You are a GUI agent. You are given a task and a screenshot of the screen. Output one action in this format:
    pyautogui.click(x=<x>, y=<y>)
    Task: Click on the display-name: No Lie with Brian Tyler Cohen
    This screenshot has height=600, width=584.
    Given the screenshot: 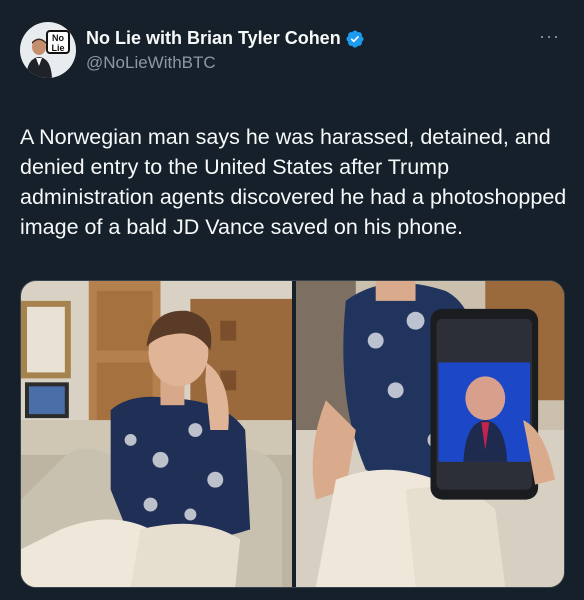 What is the action you would take?
    pyautogui.click(x=213, y=38)
    